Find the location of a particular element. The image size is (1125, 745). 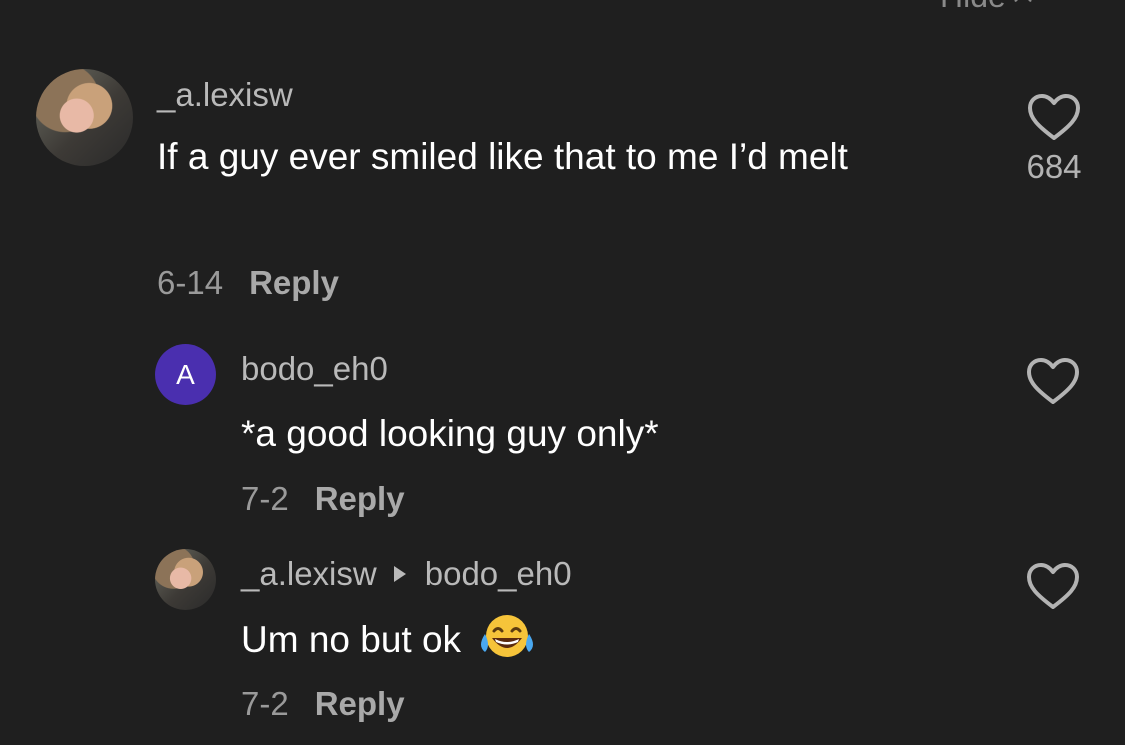

reply-arrow-icon is located at coordinates (399, 574).